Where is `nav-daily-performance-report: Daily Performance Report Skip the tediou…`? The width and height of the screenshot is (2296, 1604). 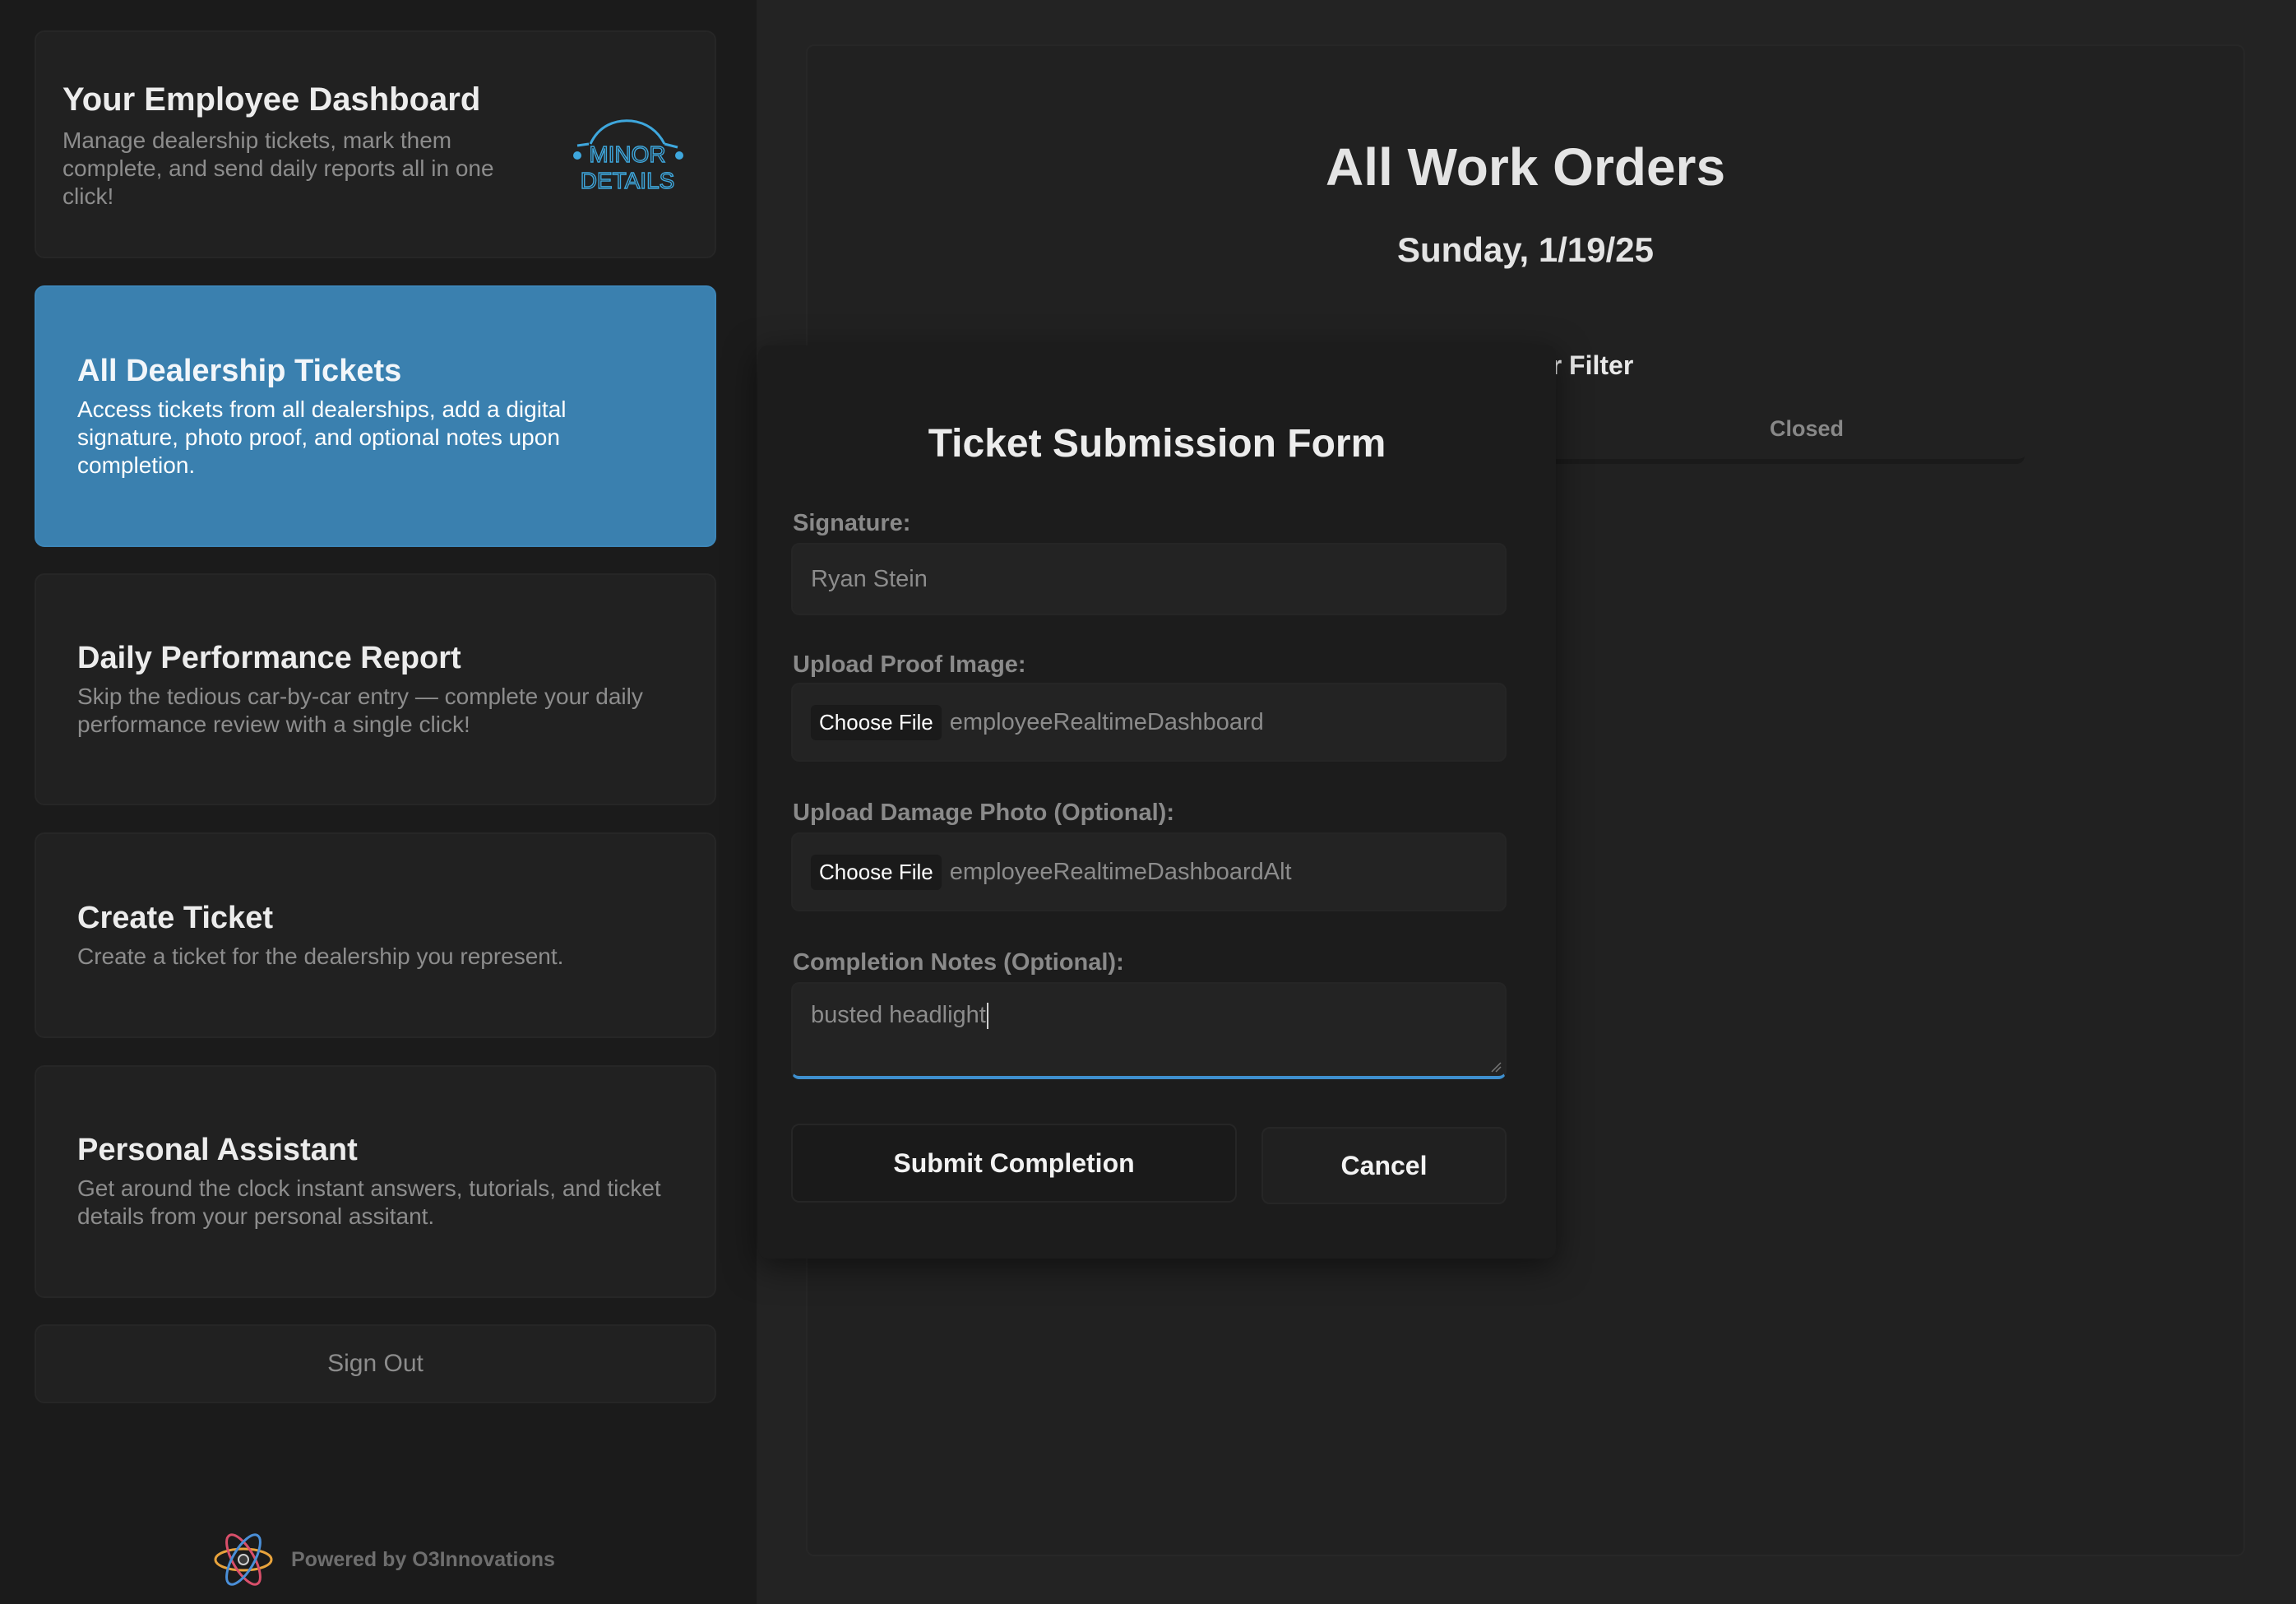
nav-daily-performance-report: Daily Performance Report Skip the tediou… is located at coordinates (375, 689).